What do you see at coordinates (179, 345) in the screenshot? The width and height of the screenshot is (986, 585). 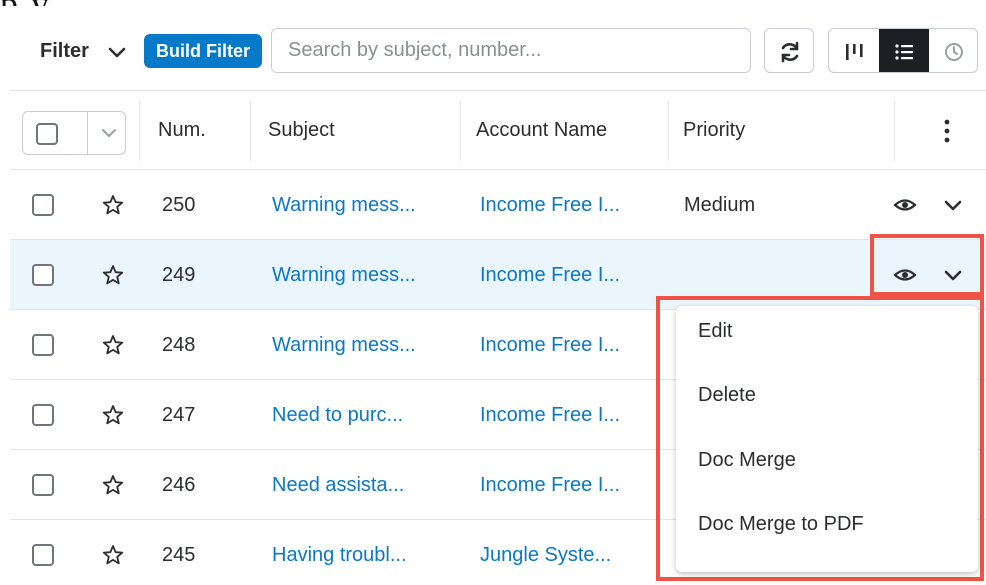 I see `record-number: 248` at bounding box center [179, 345].